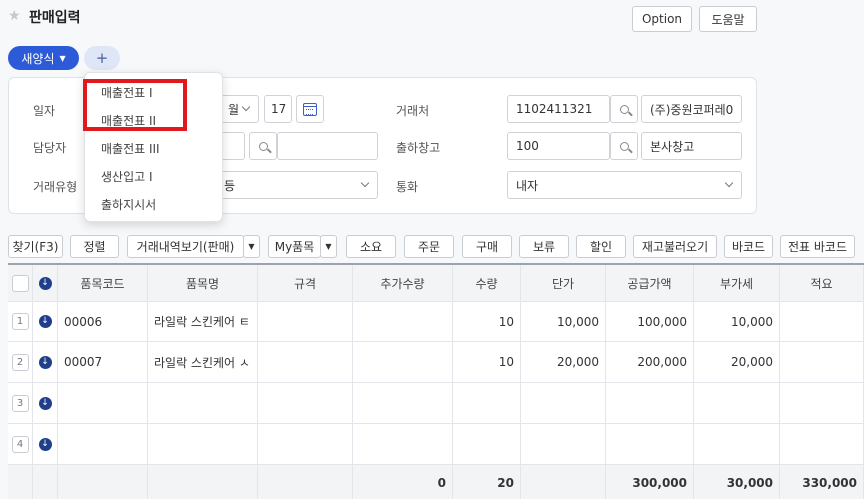  I want to click on sort-button: 정렬, so click(94, 246).